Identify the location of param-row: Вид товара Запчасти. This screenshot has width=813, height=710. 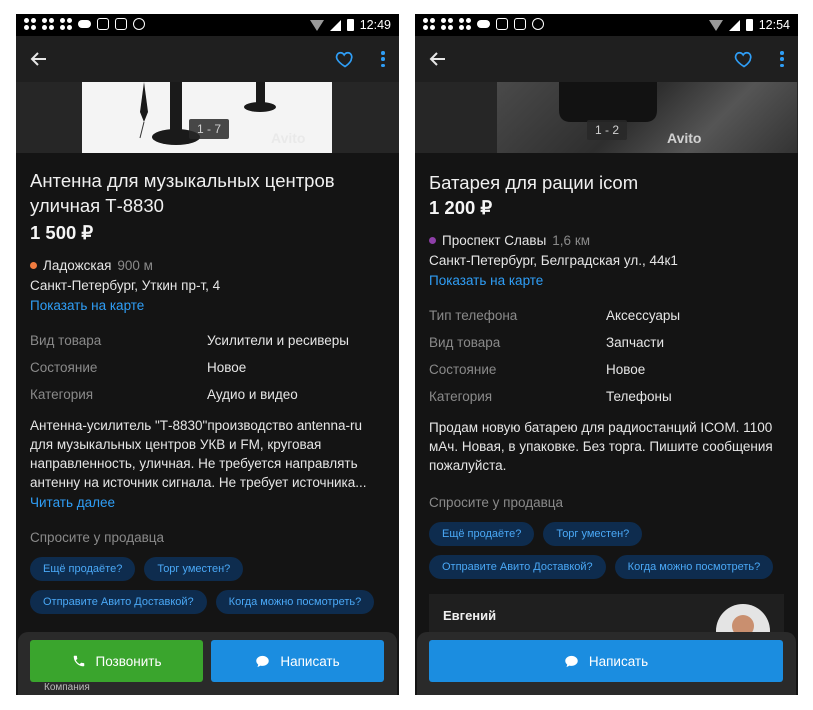
(606, 342).